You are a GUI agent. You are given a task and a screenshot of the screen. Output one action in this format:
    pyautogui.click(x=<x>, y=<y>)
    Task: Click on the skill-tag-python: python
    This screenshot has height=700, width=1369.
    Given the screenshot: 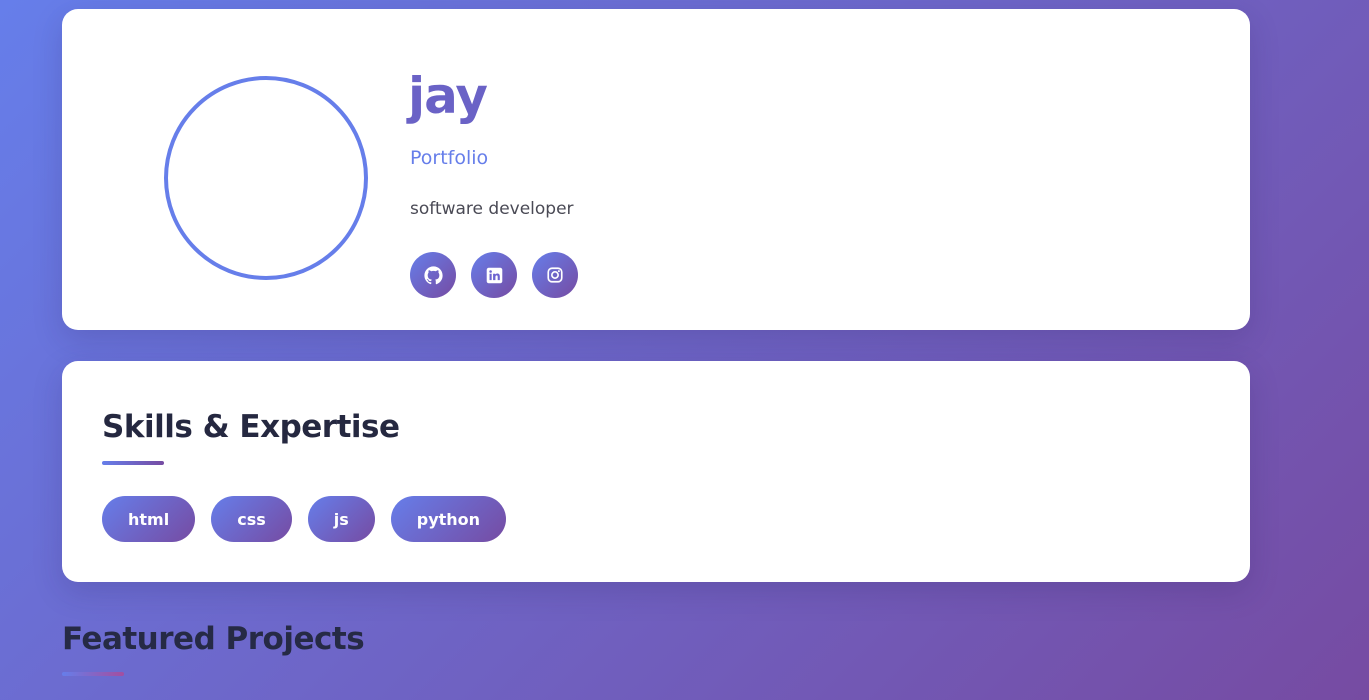 What is the action you would take?
    pyautogui.click(x=448, y=519)
    